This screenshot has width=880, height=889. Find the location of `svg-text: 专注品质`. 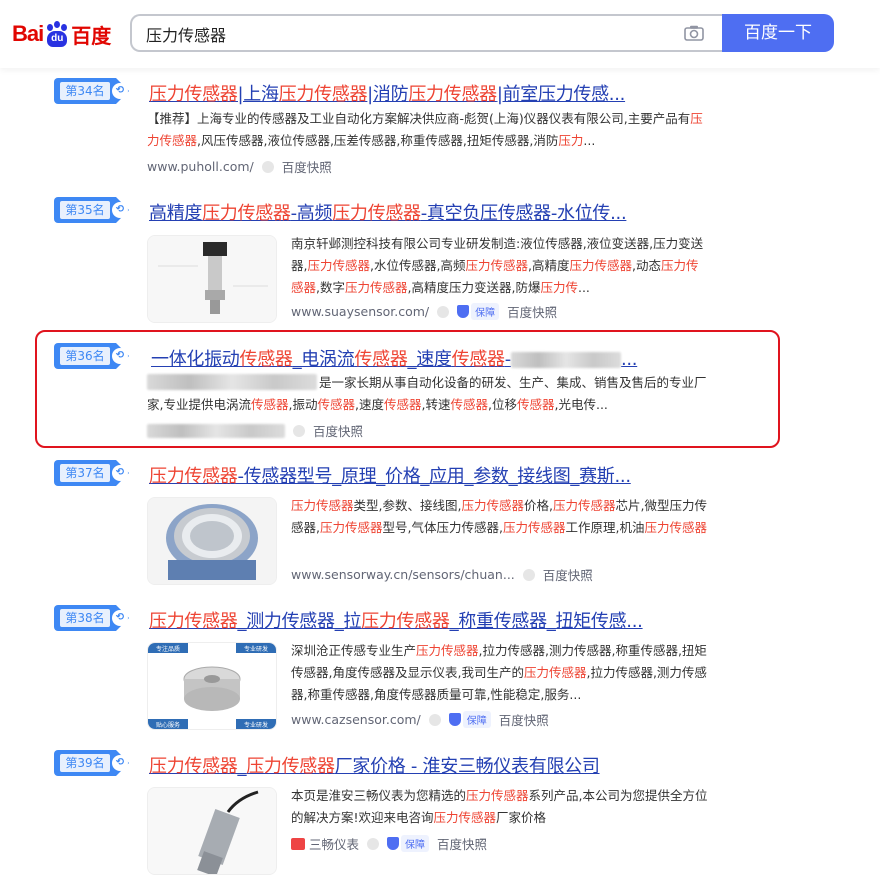

svg-text: 专注品质 is located at coordinates (168, 649).